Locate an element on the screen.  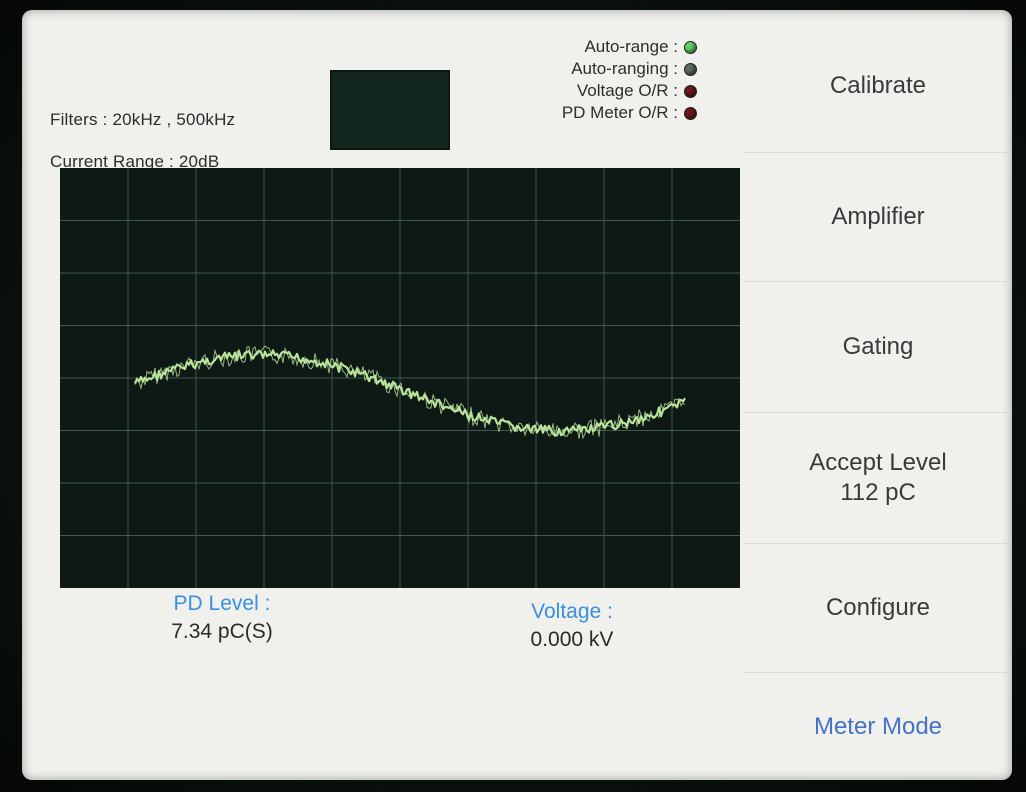
configure-button: Configure is located at coordinates (878, 608).